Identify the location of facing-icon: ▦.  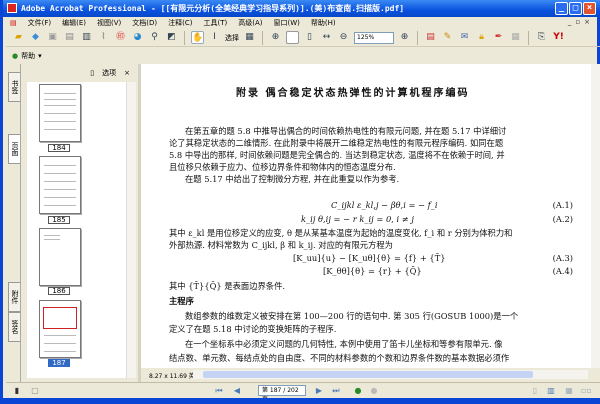
(569, 391).